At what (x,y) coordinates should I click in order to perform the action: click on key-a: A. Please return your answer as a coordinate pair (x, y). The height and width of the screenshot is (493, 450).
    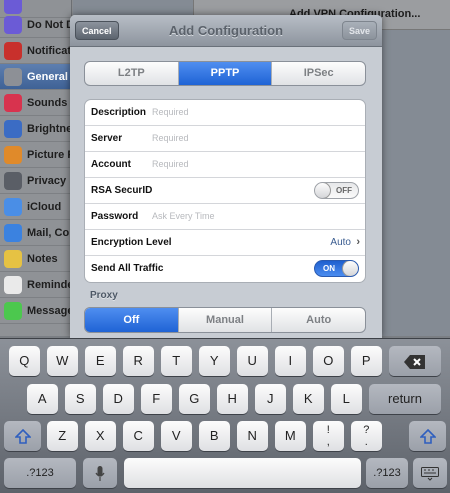
    Looking at the image, I should click on (42, 399).